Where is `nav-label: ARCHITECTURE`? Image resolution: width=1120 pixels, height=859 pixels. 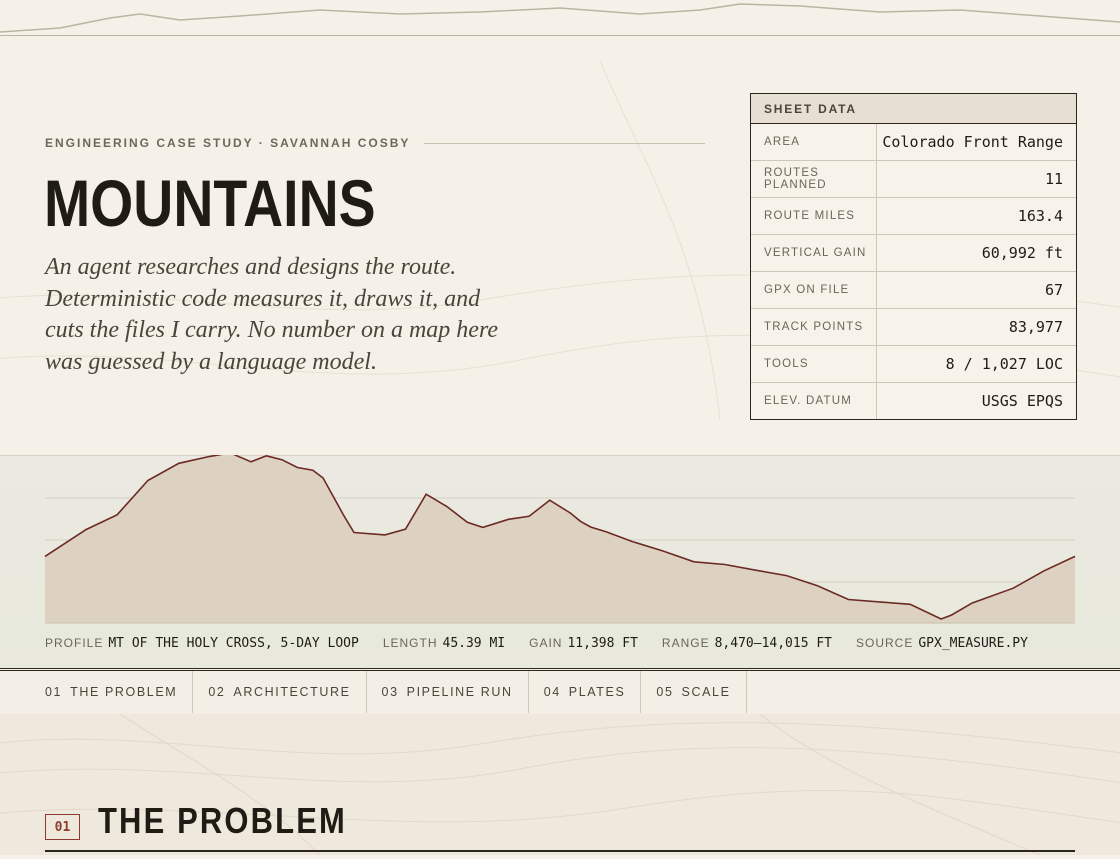 nav-label: ARCHITECTURE is located at coordinates (292, 692).